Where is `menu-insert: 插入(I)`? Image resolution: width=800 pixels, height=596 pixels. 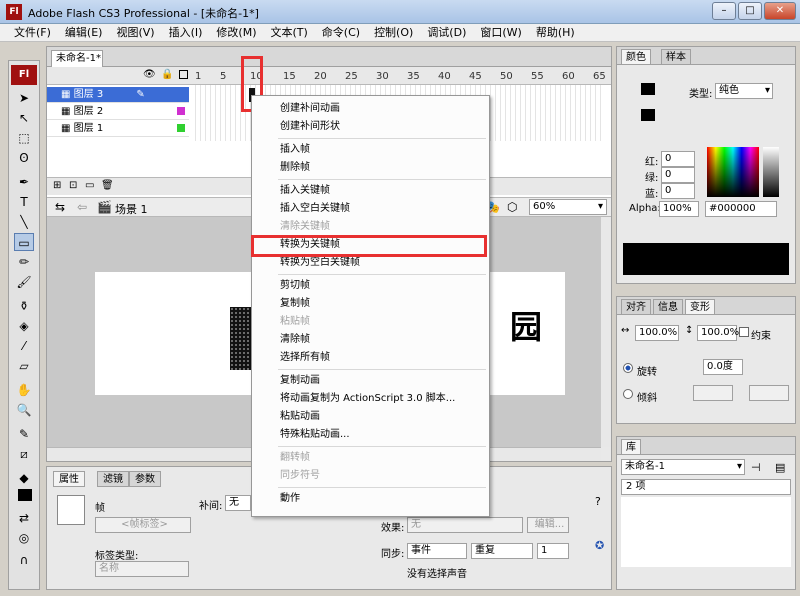 menu-insert: 插入(I) is located at coordinates (186, 32).